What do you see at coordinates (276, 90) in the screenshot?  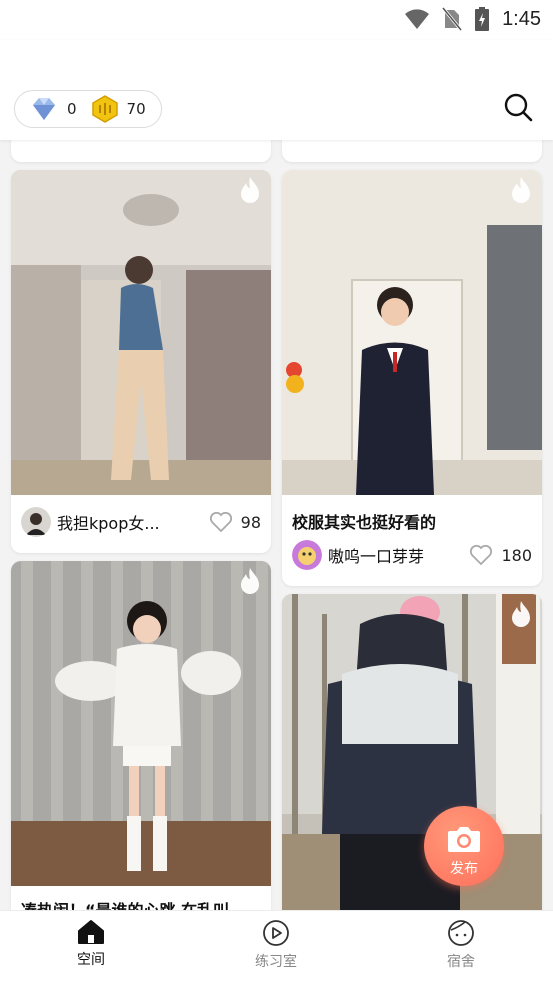 I see `top-bar: 0 70` at bounding box center [276, 90].